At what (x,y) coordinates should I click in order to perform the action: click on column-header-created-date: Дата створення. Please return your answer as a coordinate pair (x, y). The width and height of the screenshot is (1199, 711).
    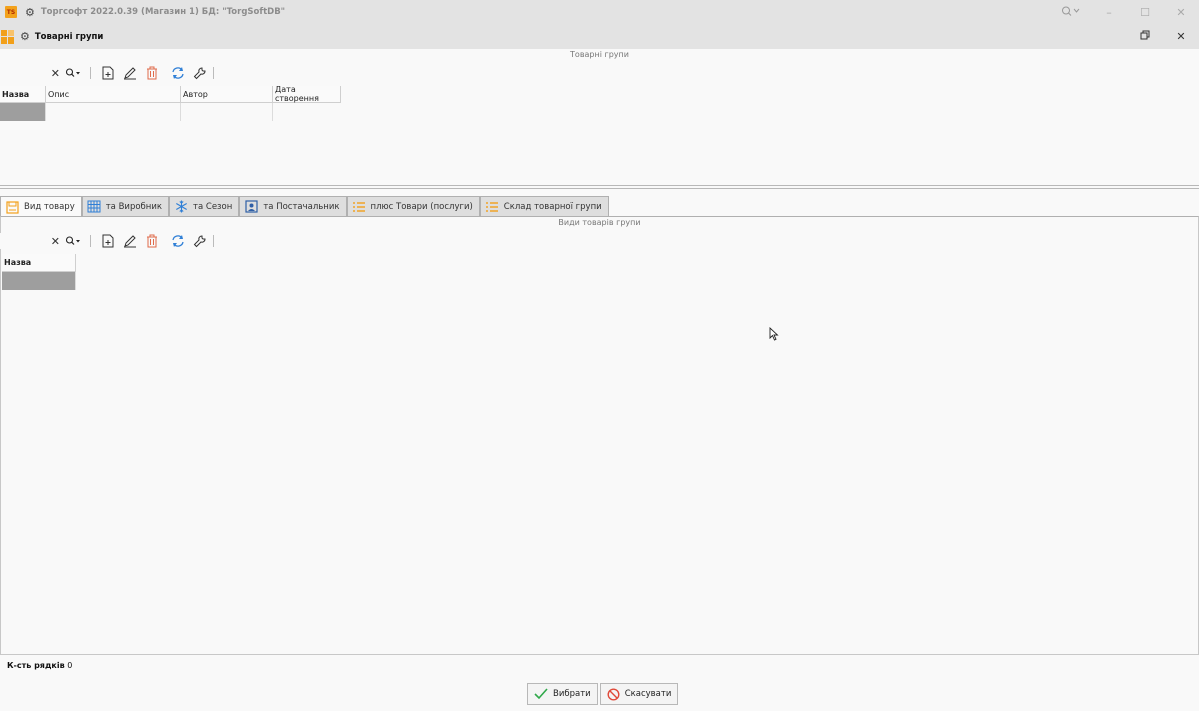
    Looking at the image, I should click on (307, 94).